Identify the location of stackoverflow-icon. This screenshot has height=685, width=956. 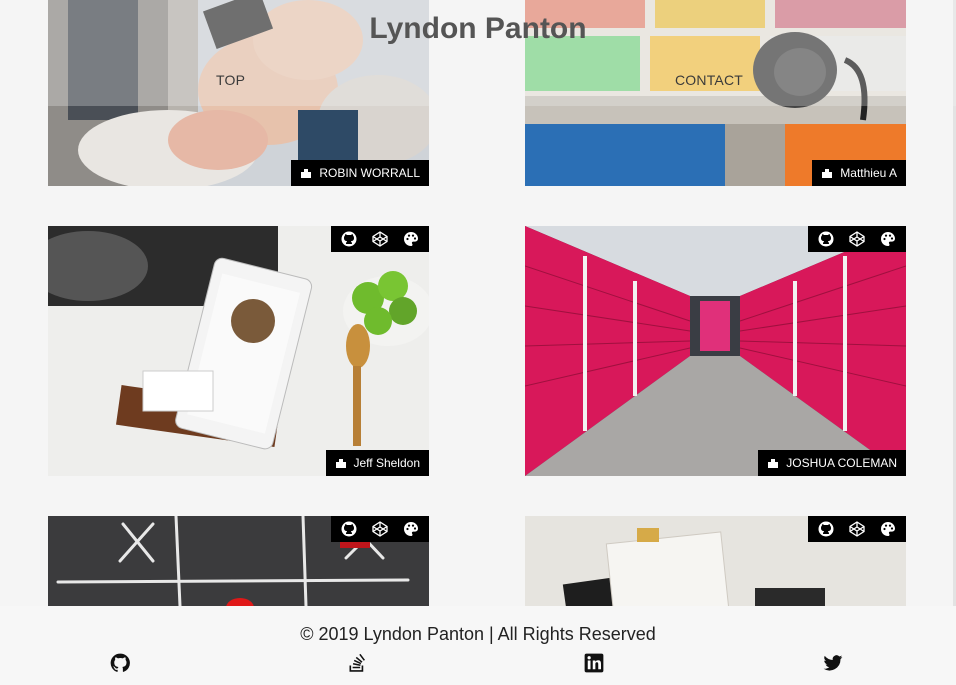
(357, 663).